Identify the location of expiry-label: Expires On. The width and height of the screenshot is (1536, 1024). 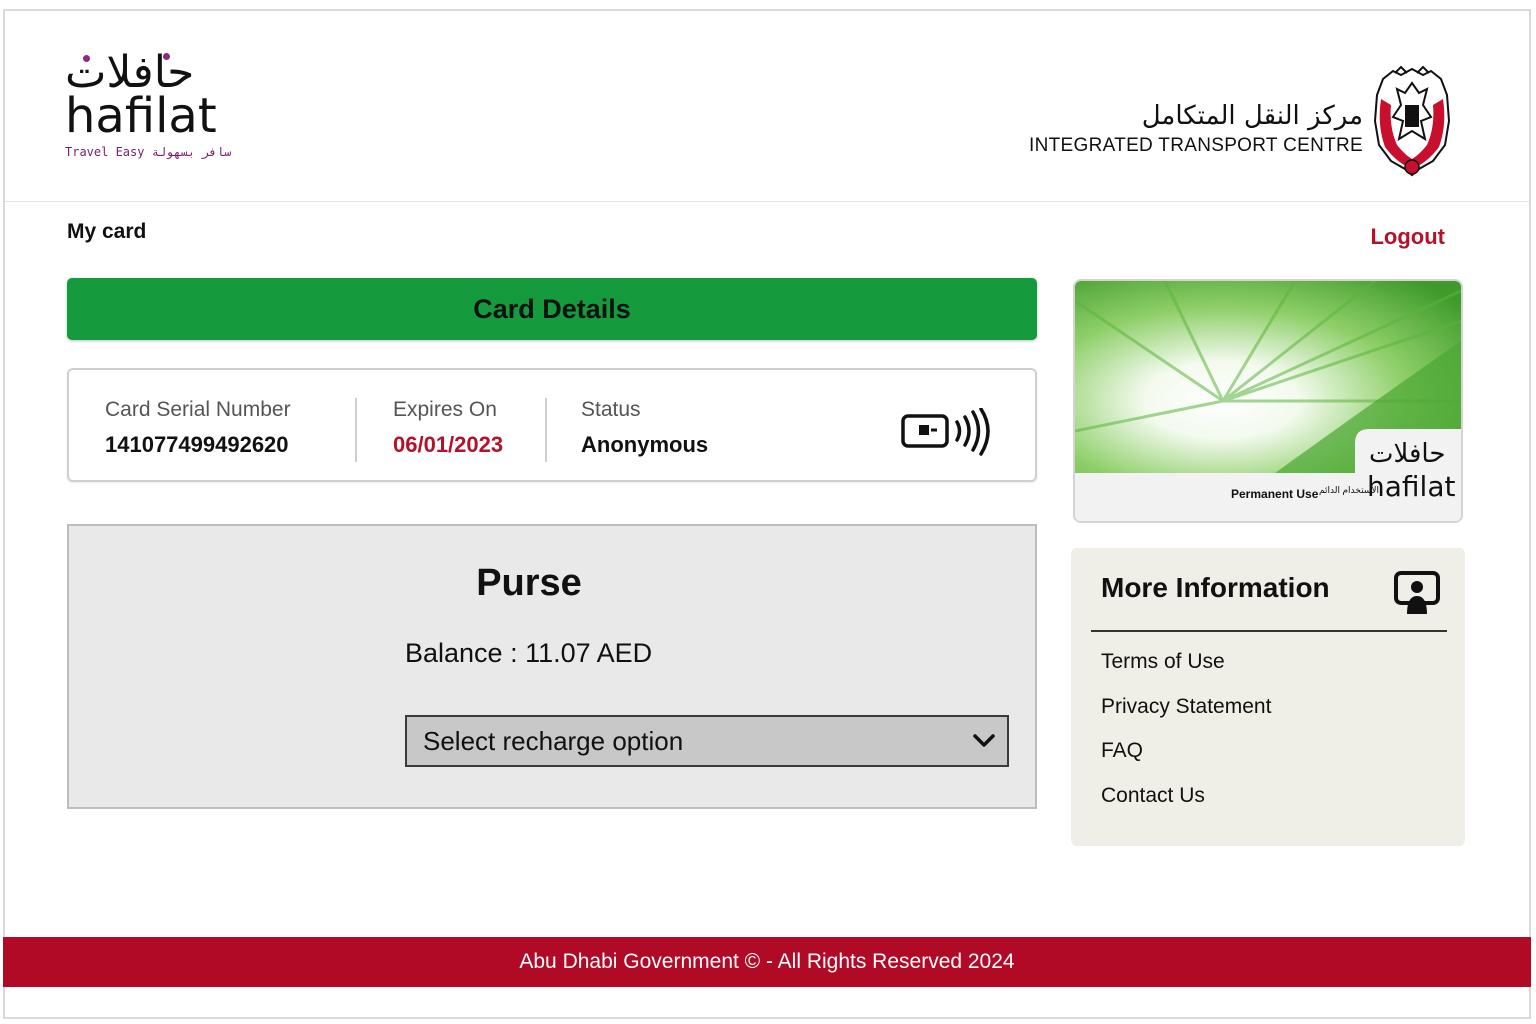
(445, 409).